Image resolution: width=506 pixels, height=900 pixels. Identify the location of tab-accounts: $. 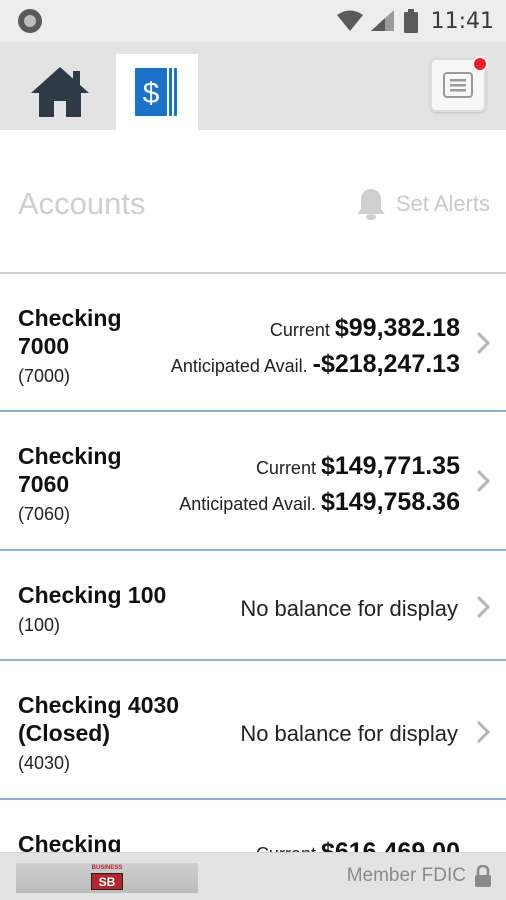
(157, 92).